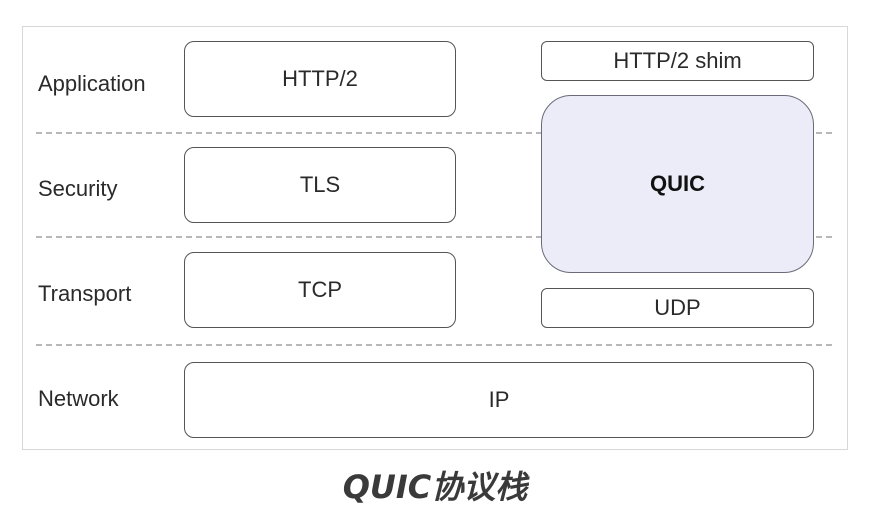 This screenshot has height=518, width=870. Describe the element at coordinates (434, 345) in the screenshot. I see `divider-transport-network` at that location.